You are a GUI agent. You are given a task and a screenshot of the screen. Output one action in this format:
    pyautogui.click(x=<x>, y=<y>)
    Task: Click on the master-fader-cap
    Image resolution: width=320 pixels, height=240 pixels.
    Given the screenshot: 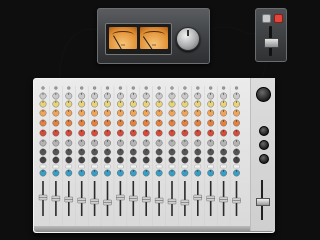 What is the action you would take?
    pyautogui.click(x=263, y=202)
    